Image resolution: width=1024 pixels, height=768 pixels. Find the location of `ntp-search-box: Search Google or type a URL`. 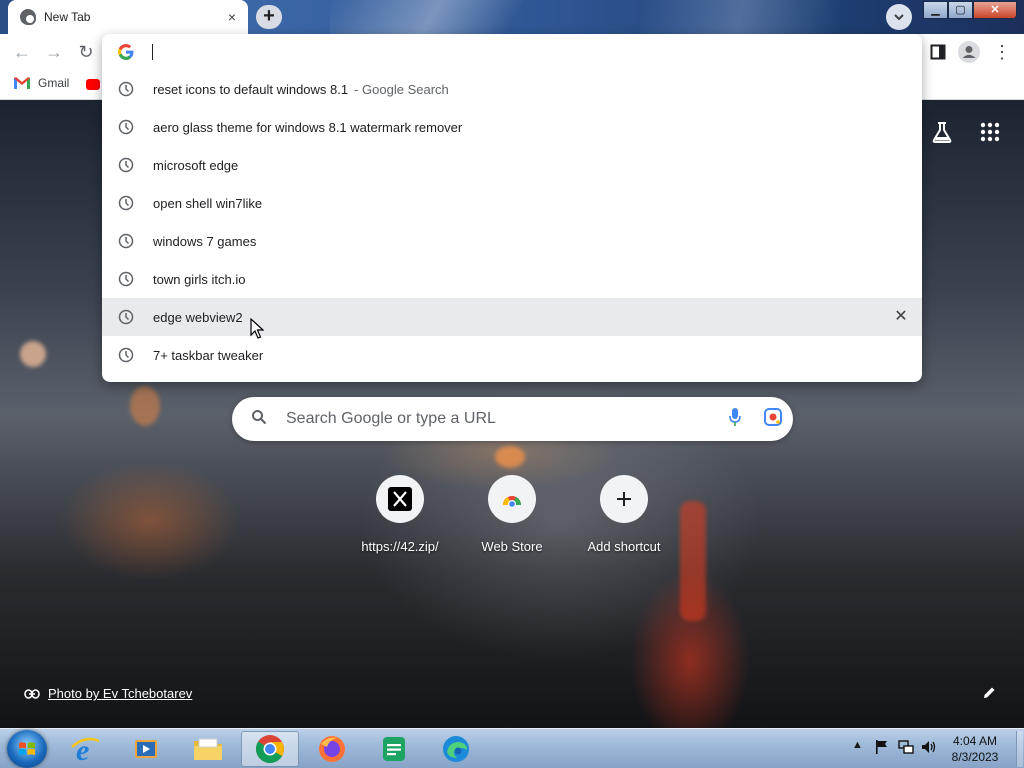

ntp-search-box: Search Google or type a URL is located at coordinates (512, 419).